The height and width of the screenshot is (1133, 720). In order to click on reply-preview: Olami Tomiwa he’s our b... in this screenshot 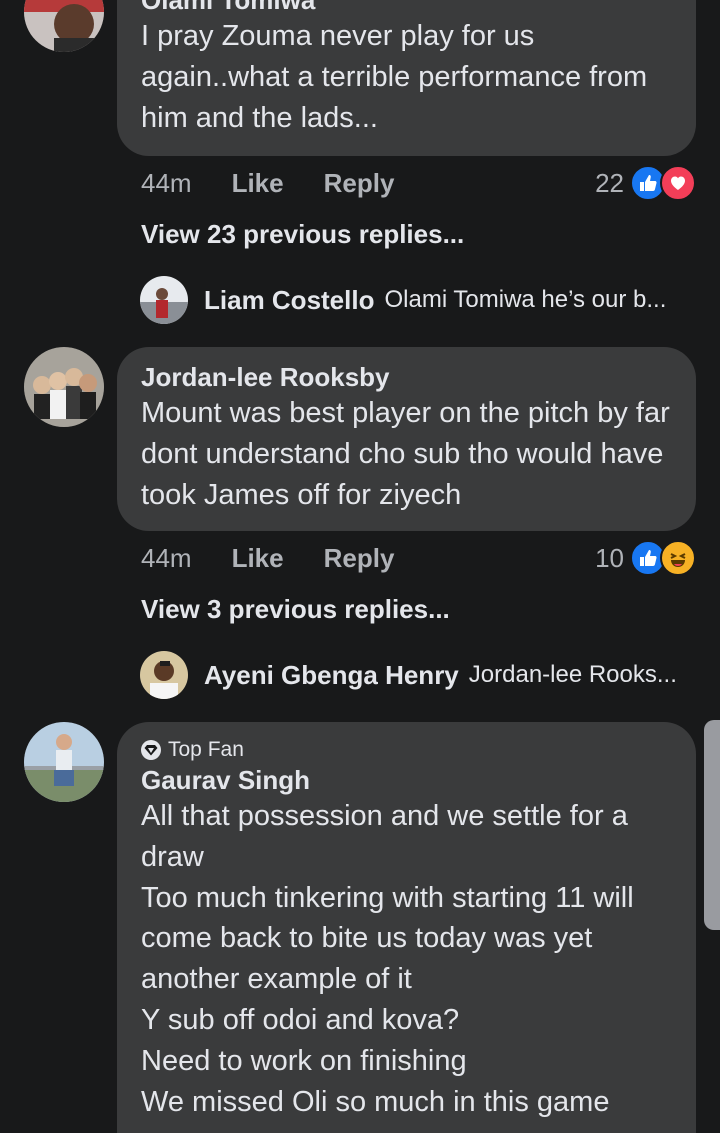, I will do `click(525, 299)`.